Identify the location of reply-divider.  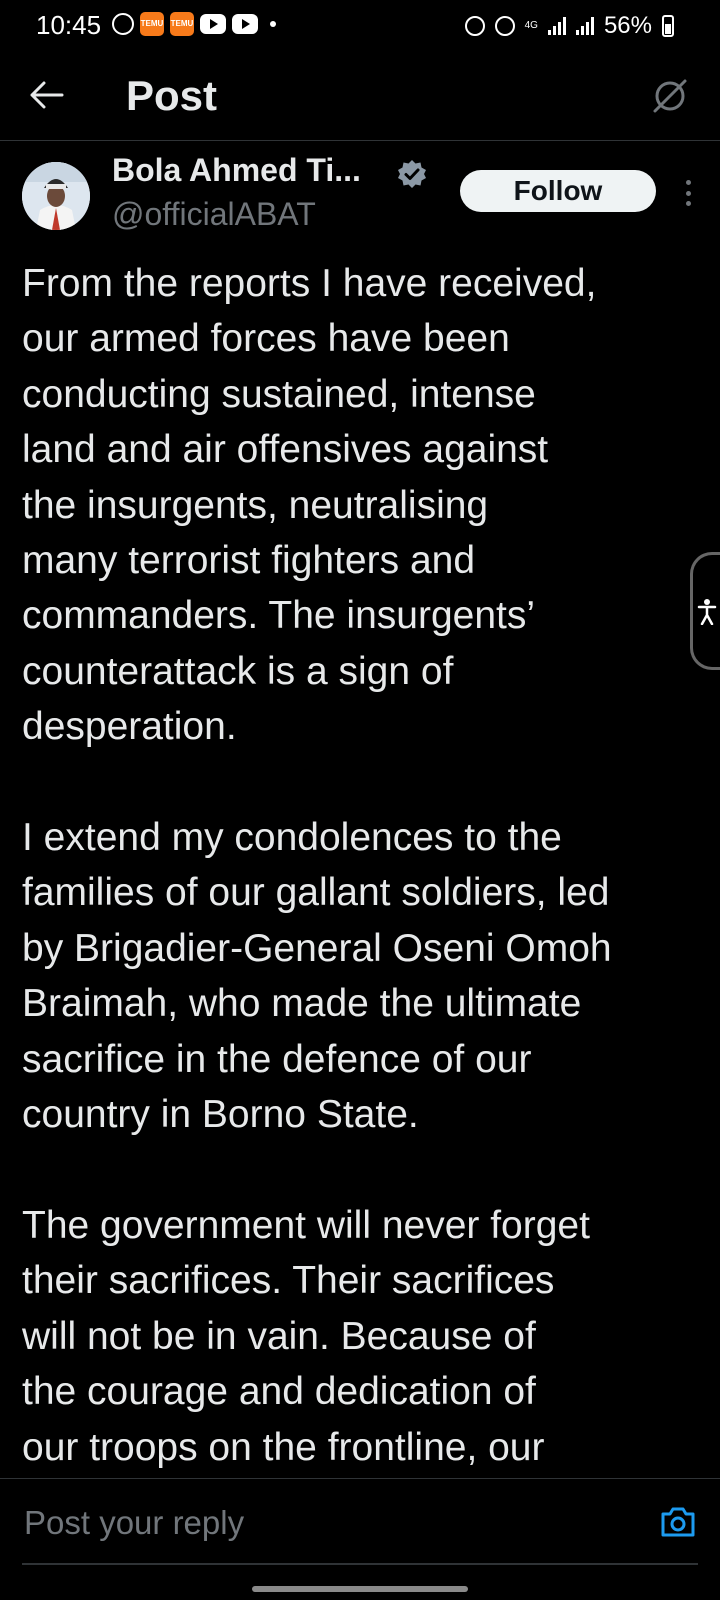
(360, 1564).